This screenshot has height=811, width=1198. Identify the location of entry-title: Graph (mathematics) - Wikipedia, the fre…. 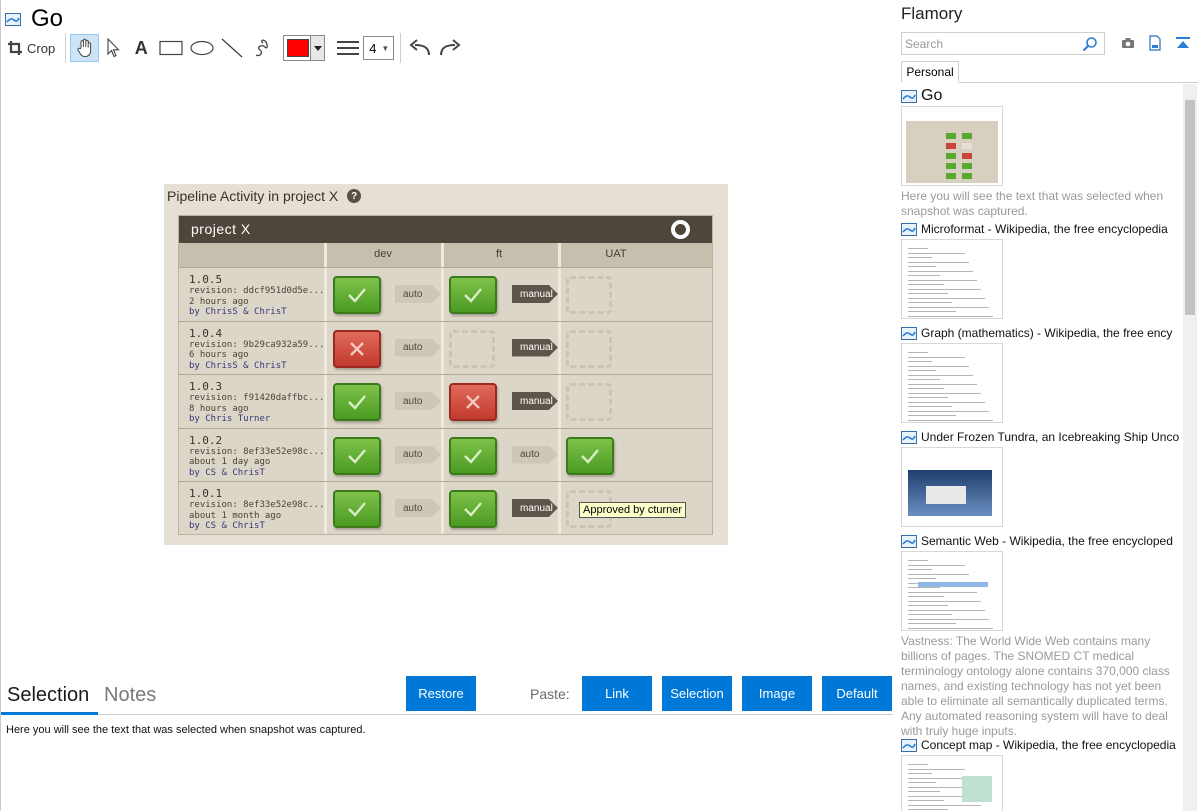
(1041, 333).